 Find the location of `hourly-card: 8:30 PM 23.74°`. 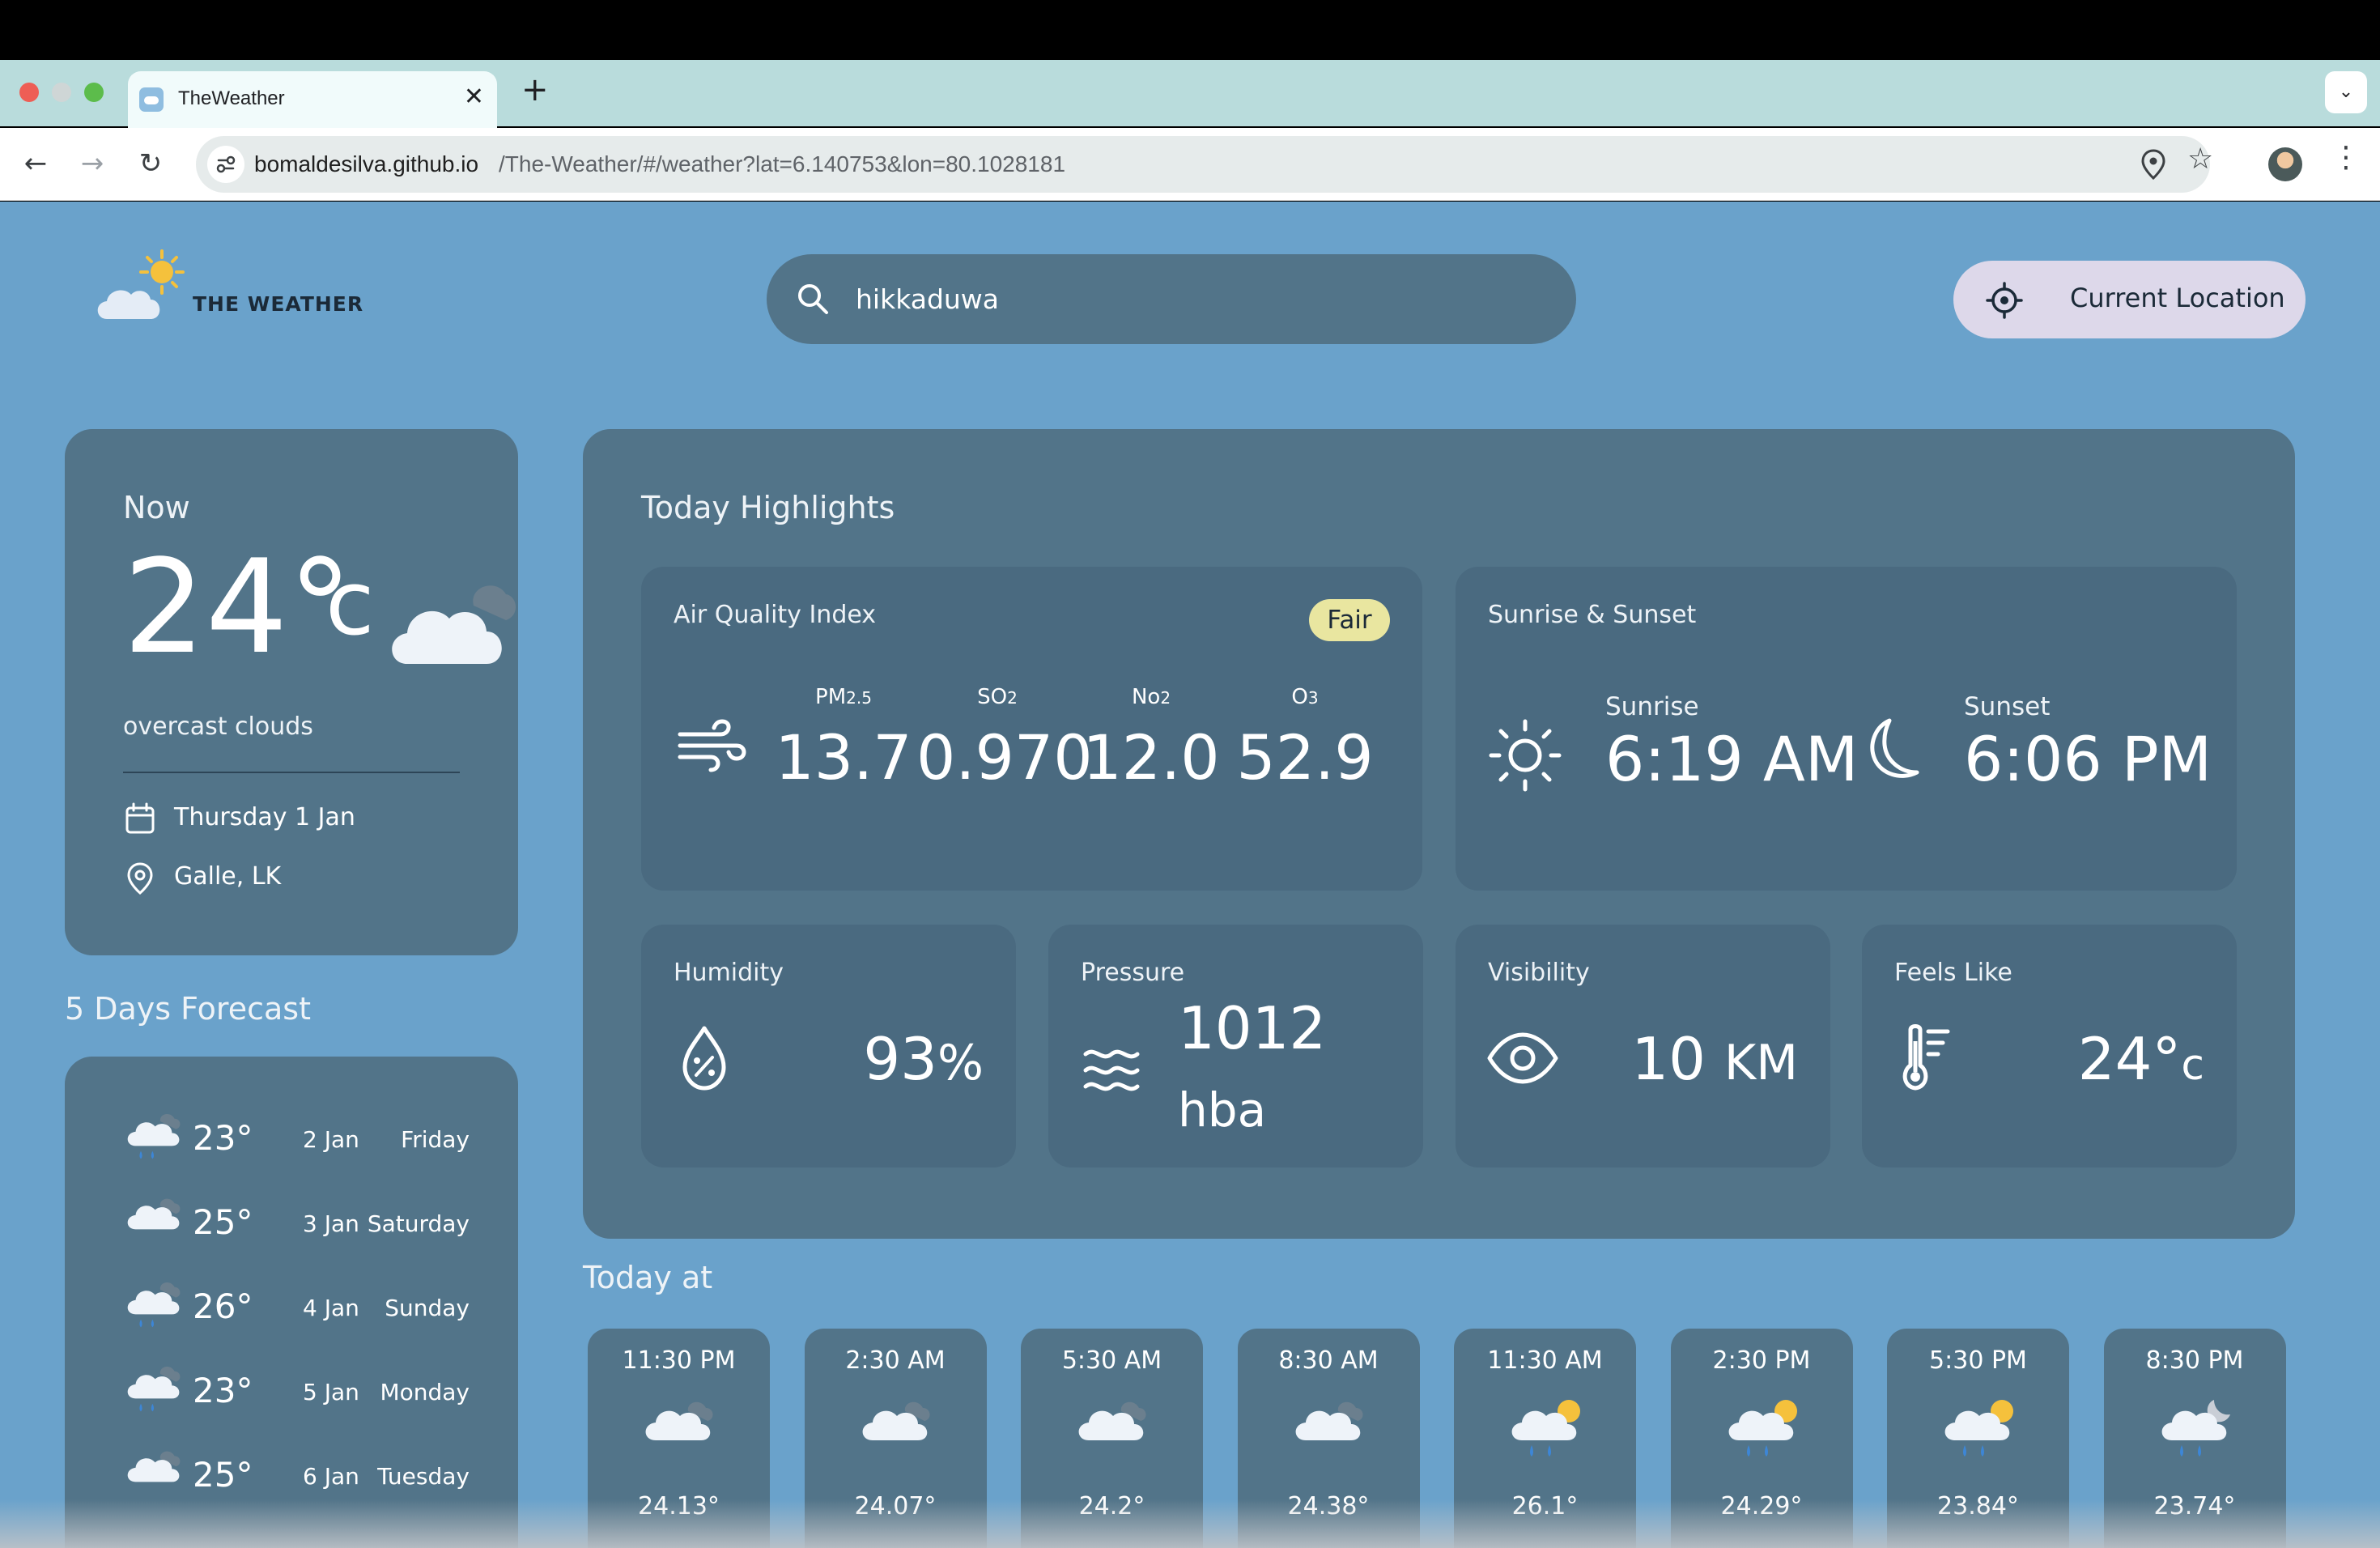

hourly-card: 8:30 PM 23.74° is located at coordinates (2194, 1438).